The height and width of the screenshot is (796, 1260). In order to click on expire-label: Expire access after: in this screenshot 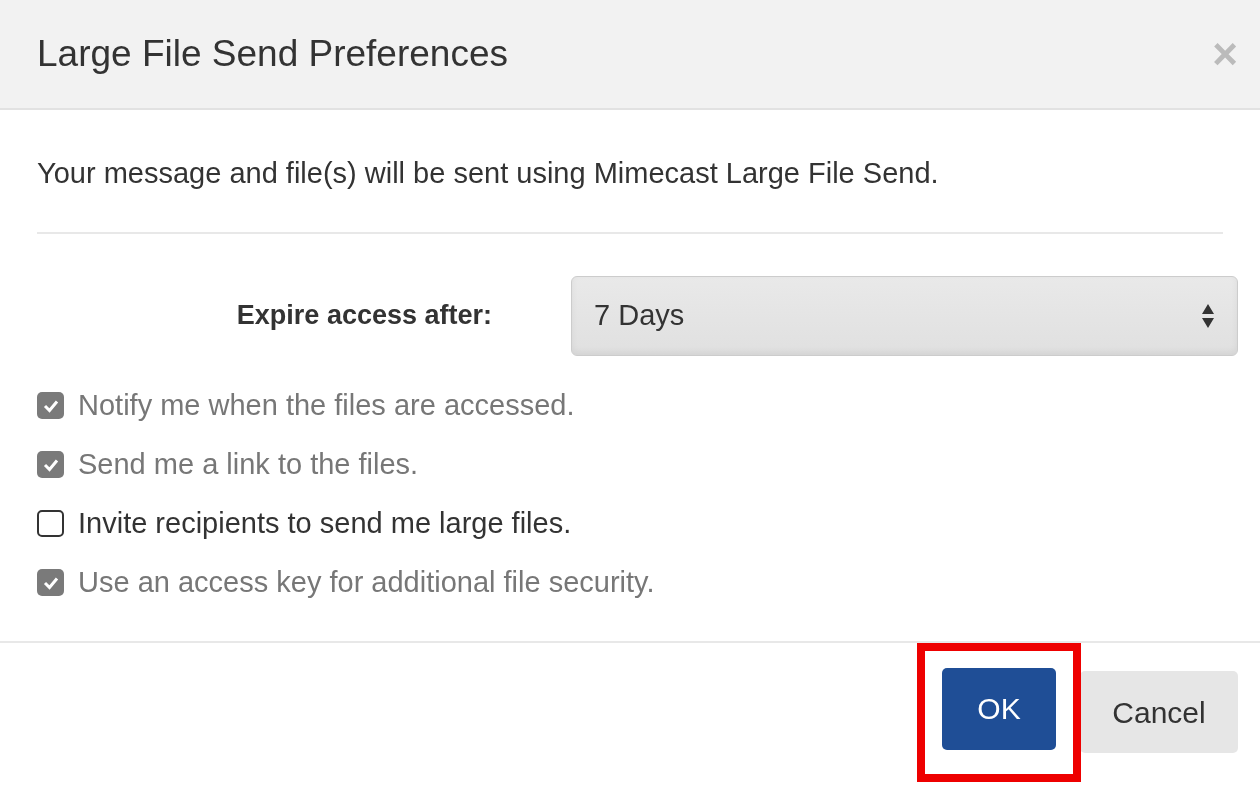, I will do `click(363, 316)`.